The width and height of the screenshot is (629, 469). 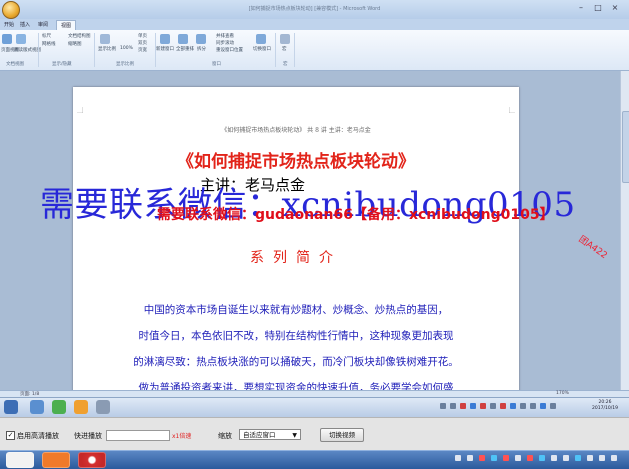 I want to click on recorded-system-tray, so click(x=505, y=407).